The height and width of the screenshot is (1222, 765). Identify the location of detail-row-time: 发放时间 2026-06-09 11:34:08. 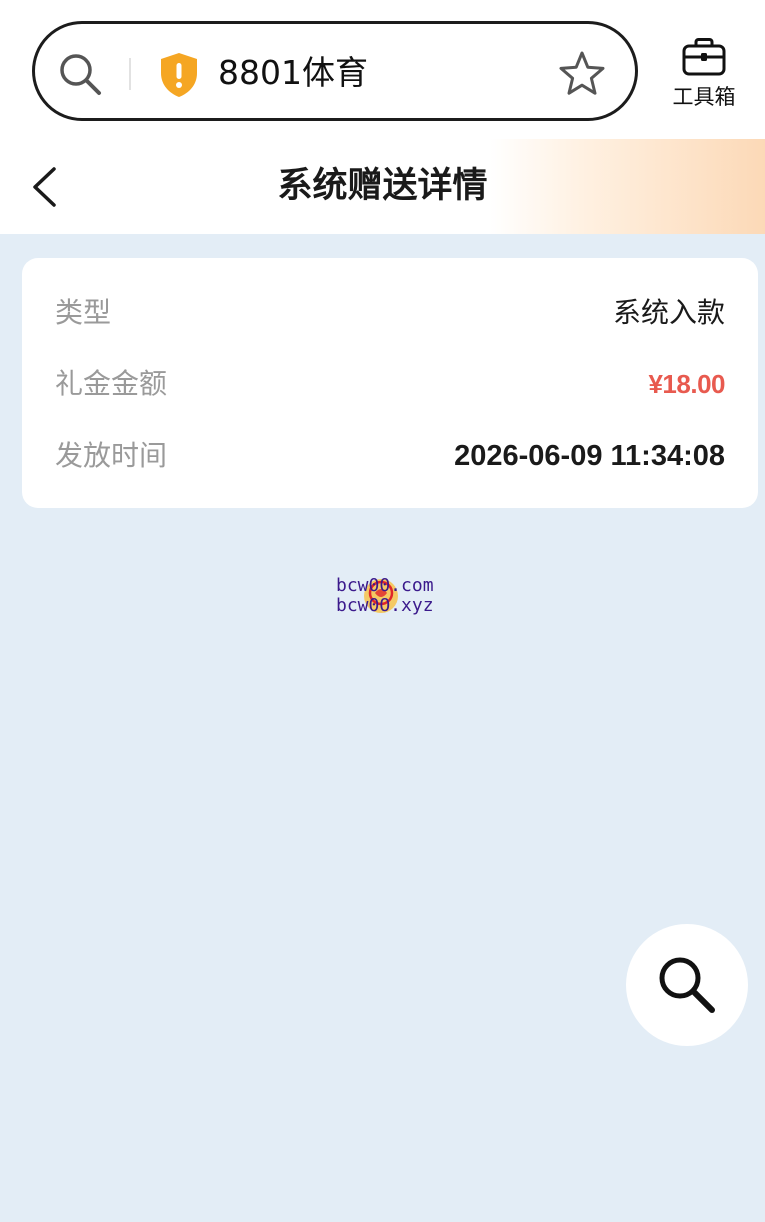
(390, 456).